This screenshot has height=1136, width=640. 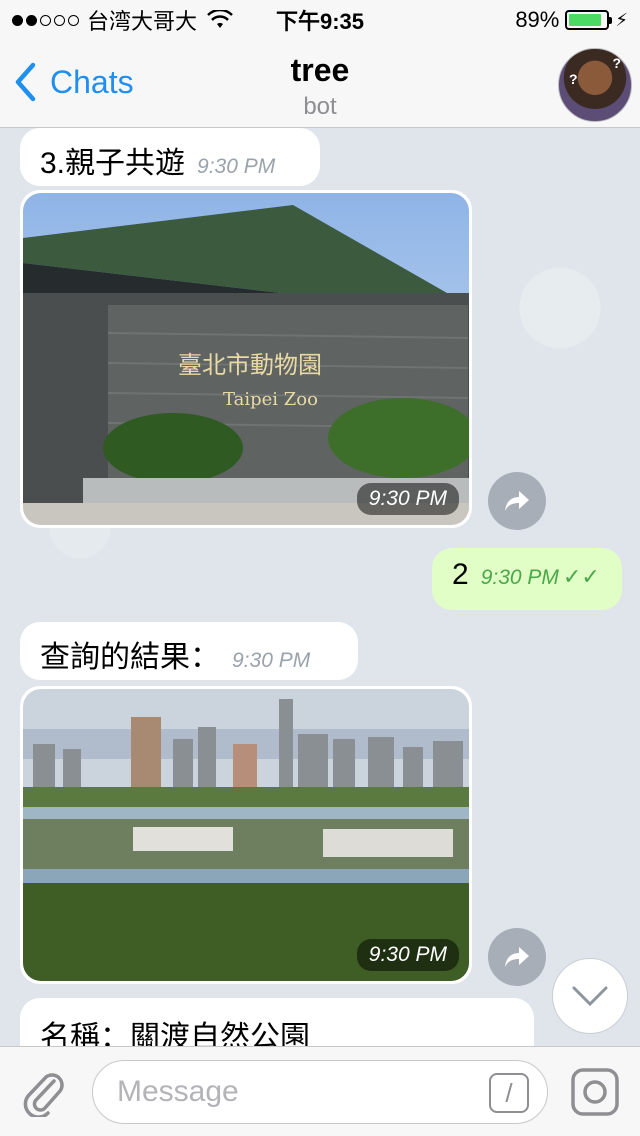 What do you see at coordinates (130, 657) in the screenshot?
I see `message-text: 查詢的結果：` at bounding box center [130, 657].